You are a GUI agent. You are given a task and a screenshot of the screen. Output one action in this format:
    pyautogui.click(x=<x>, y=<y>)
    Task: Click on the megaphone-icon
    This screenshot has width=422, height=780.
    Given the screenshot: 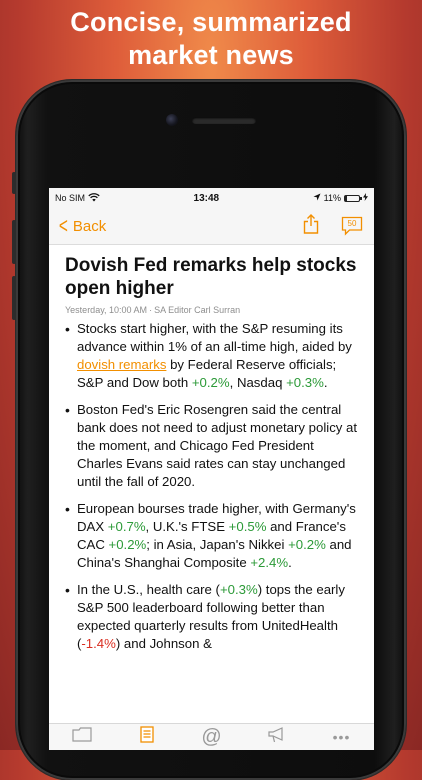 What is the action you would take?
    pyautogui.click(x=276, y=737)
    